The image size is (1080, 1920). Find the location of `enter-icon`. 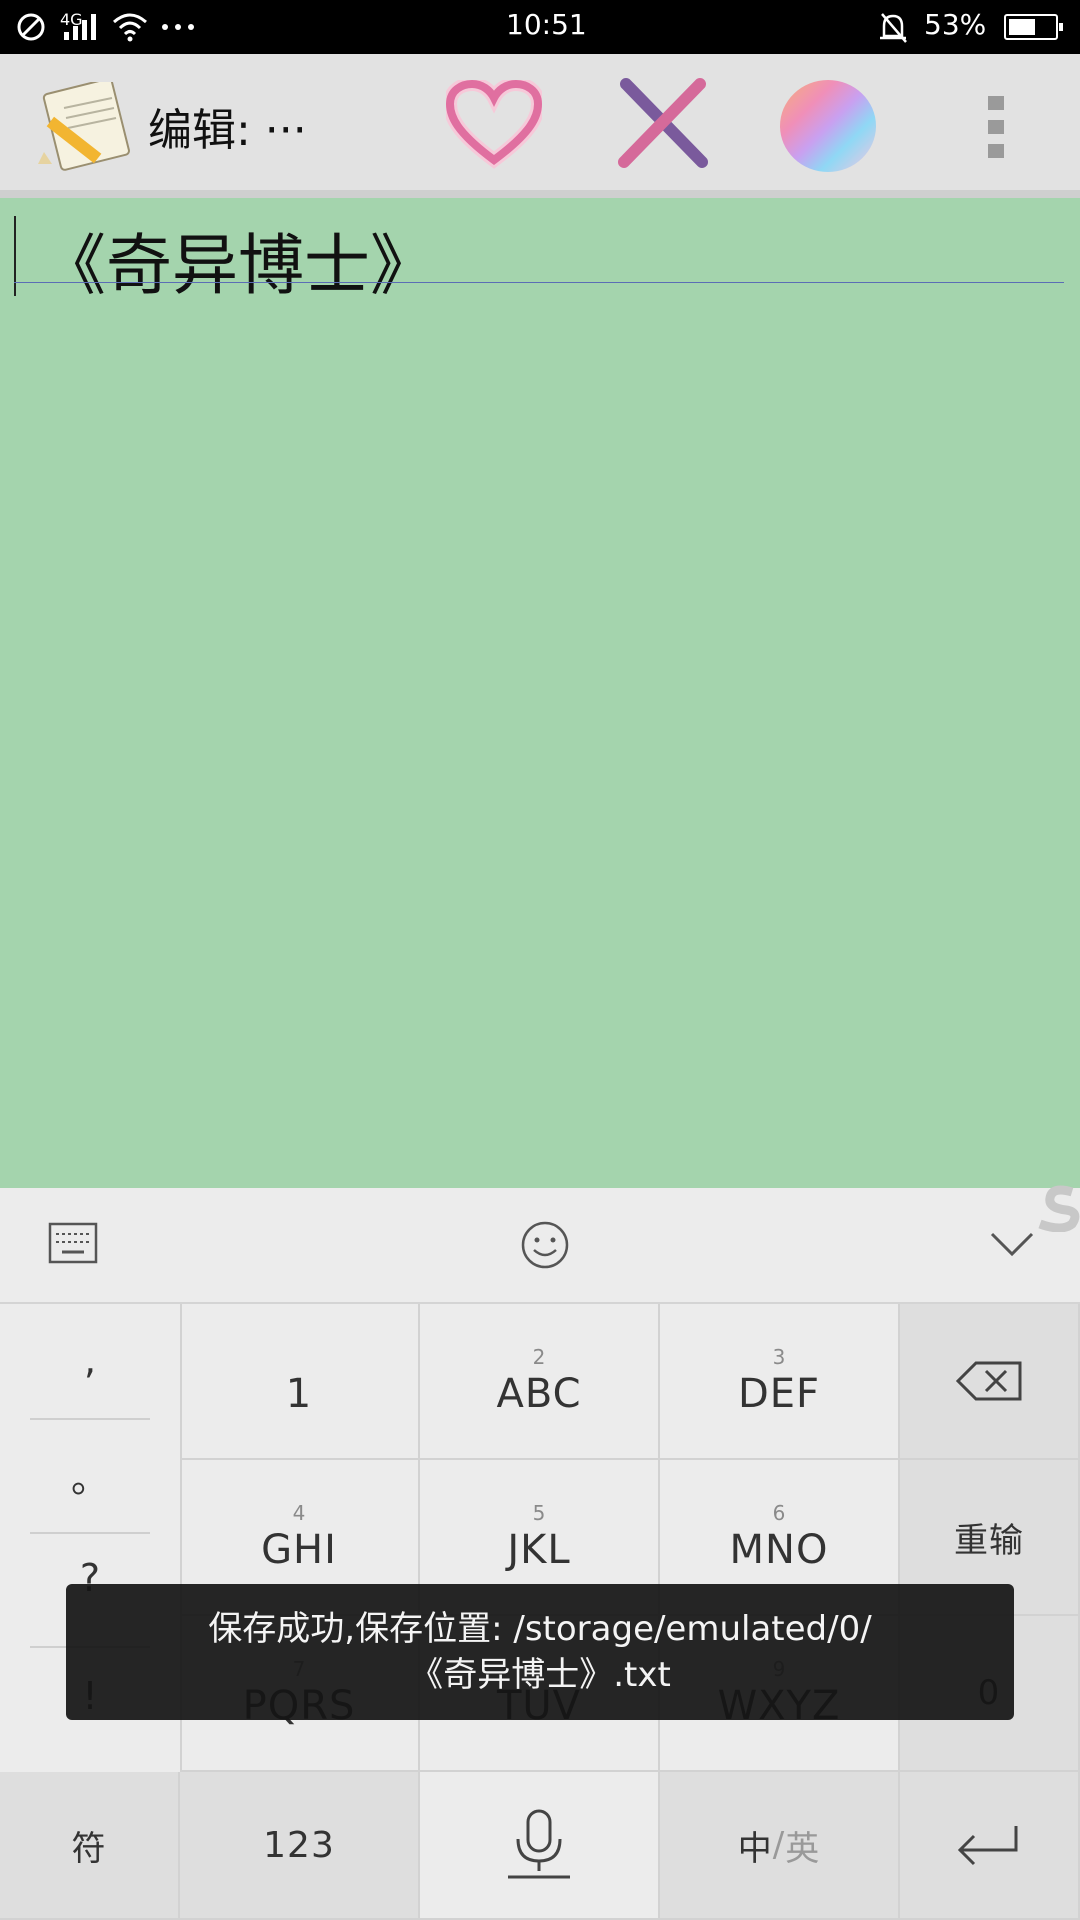

enter-icon is located at coordinates (987, 1846).